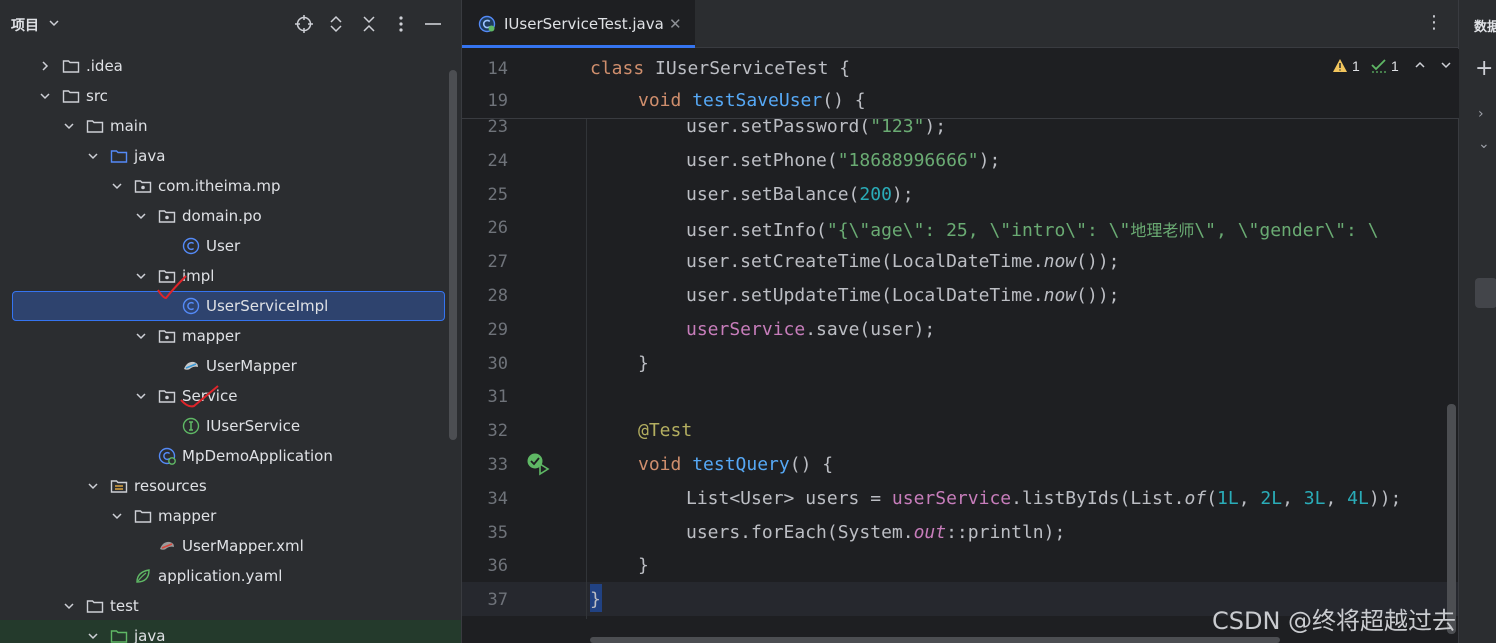 Image resolution: width=1496 pixels, height=643 pixels. What do you see at coordinates (104, 66) in the screenshot?
I see `tree-item-label: .idea` at bounding box center [104, 66].